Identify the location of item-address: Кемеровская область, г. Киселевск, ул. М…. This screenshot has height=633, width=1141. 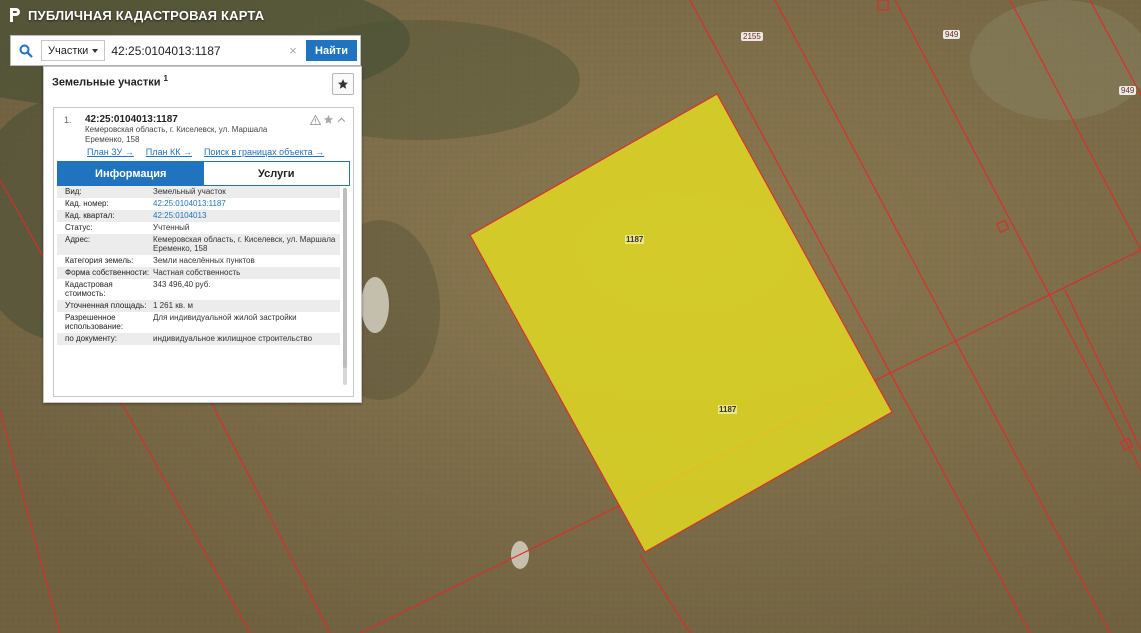
(176, 134).